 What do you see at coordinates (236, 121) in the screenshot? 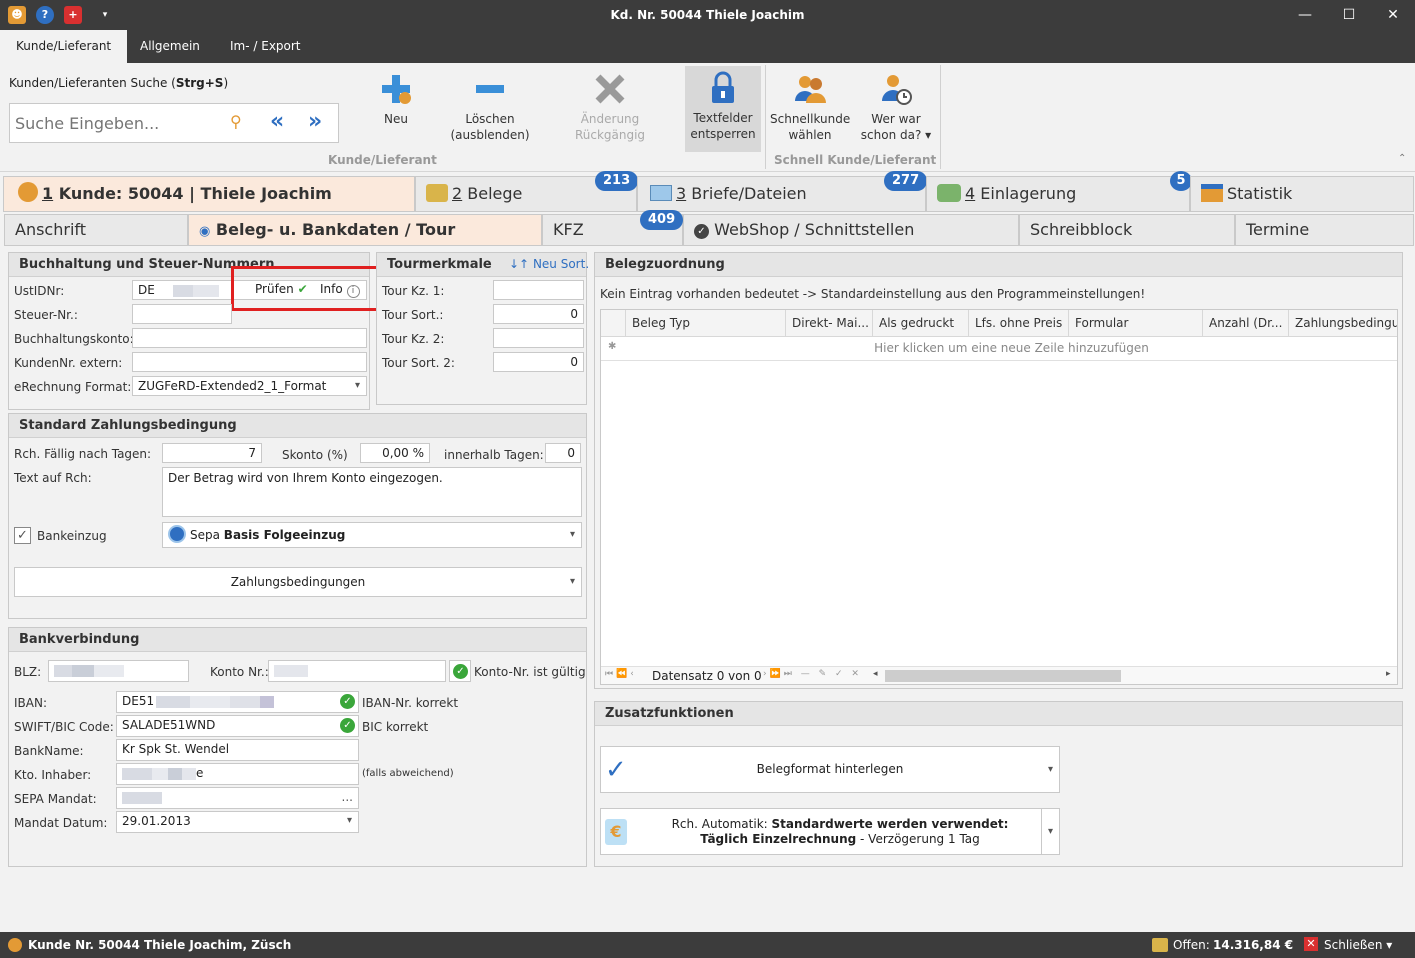
I see `search-icon: ⚲` at bounding box center [236, 121].